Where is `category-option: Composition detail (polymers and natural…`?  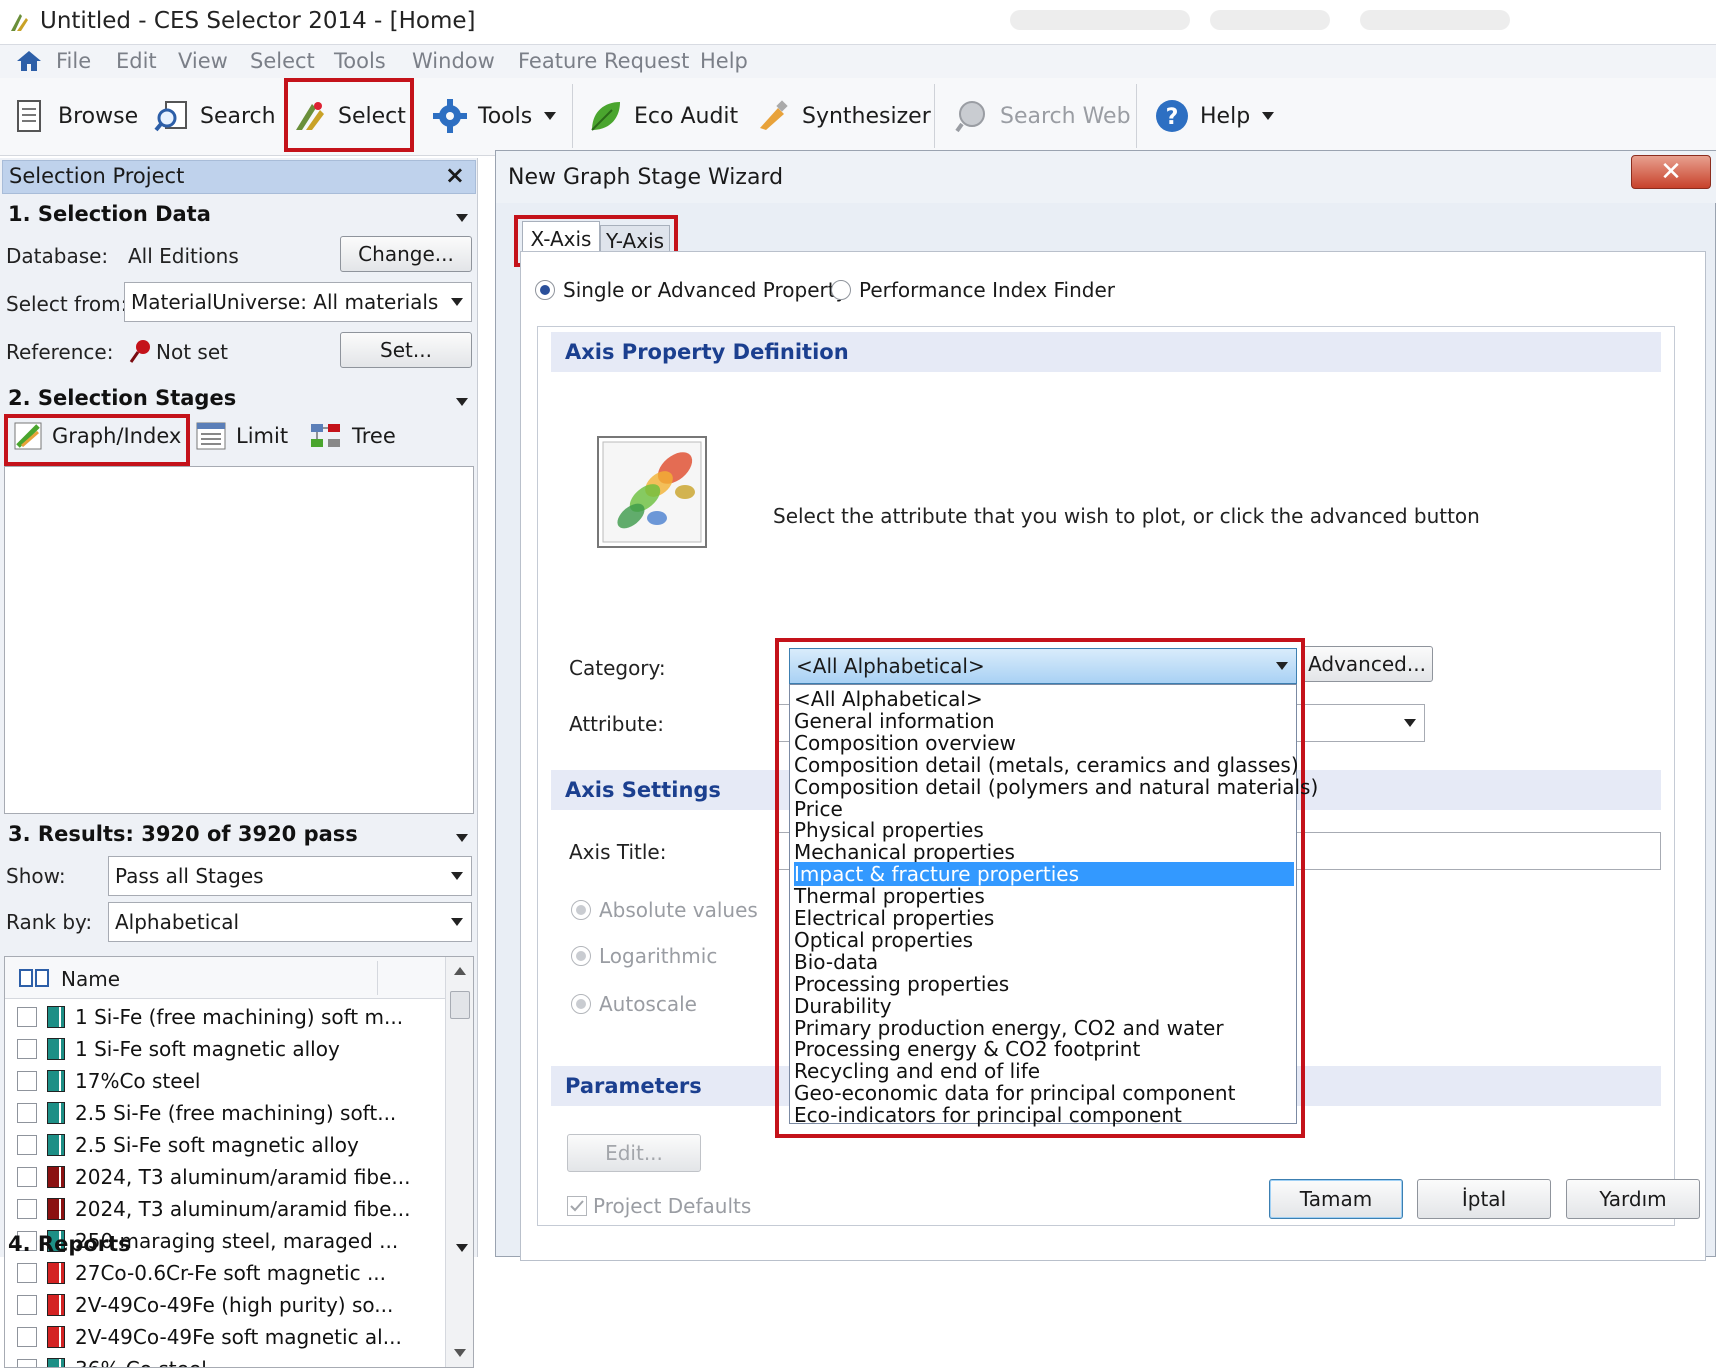
category-option: Composition detail (polymers and natural… is located at coordinates (1056, 787).